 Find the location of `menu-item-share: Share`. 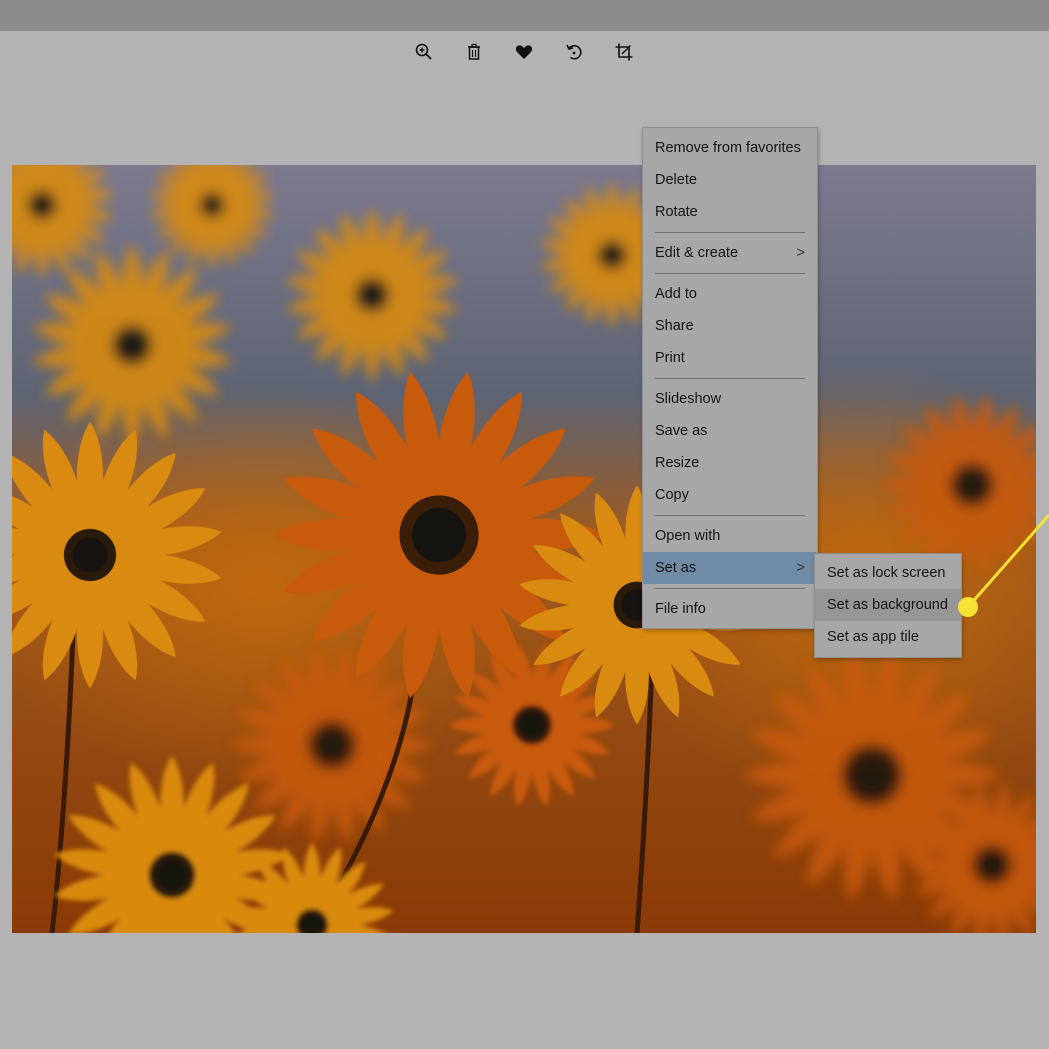

menu-item-share: Share is located at coordinates (730, 326).